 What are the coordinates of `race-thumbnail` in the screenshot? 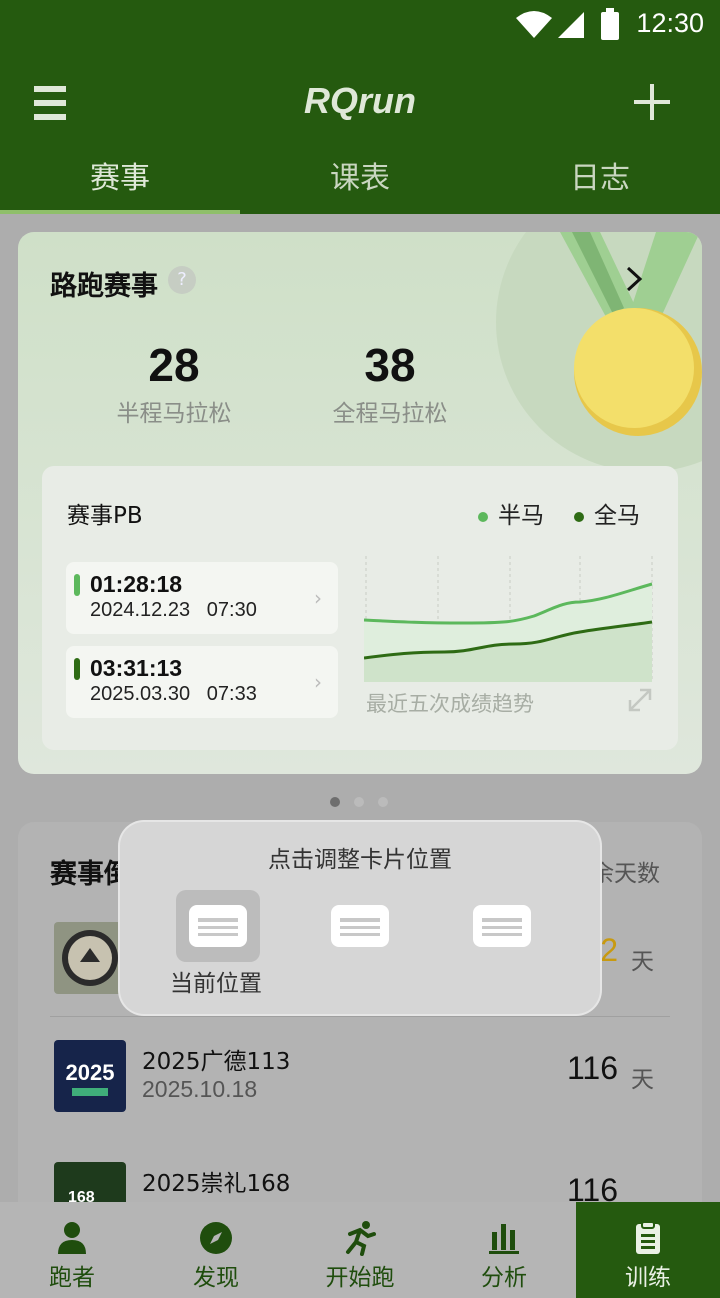 It's located at (90, 958).